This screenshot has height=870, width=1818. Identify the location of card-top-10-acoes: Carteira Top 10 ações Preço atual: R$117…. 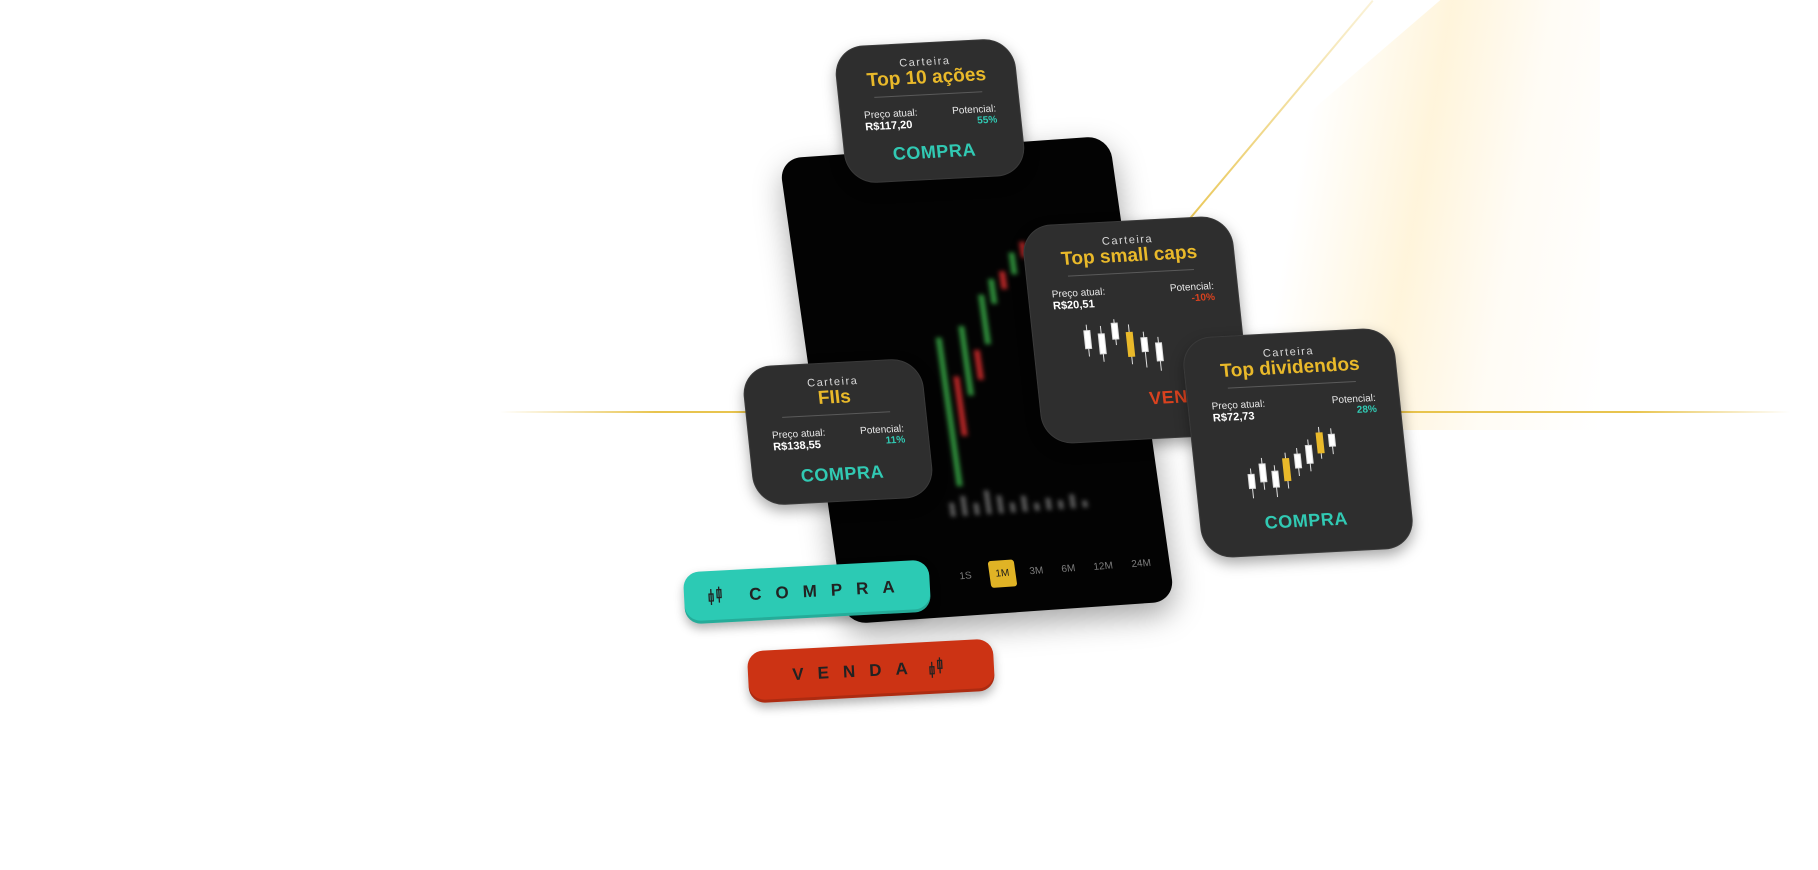
(930, 111).